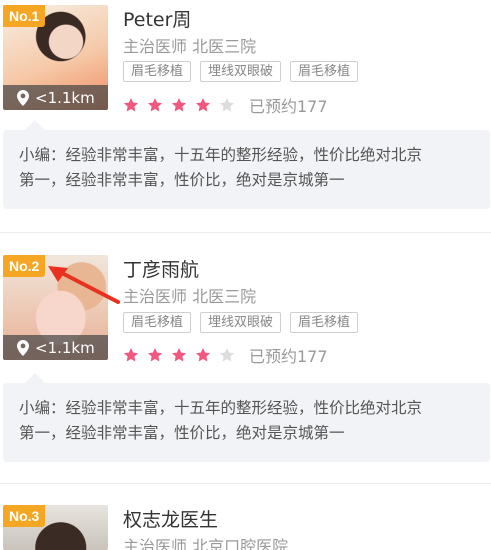  Describe the element at coordinates (55, 57) in the screenshot. I see `doctor-photo-1: No.1 <1.1km` at that location.